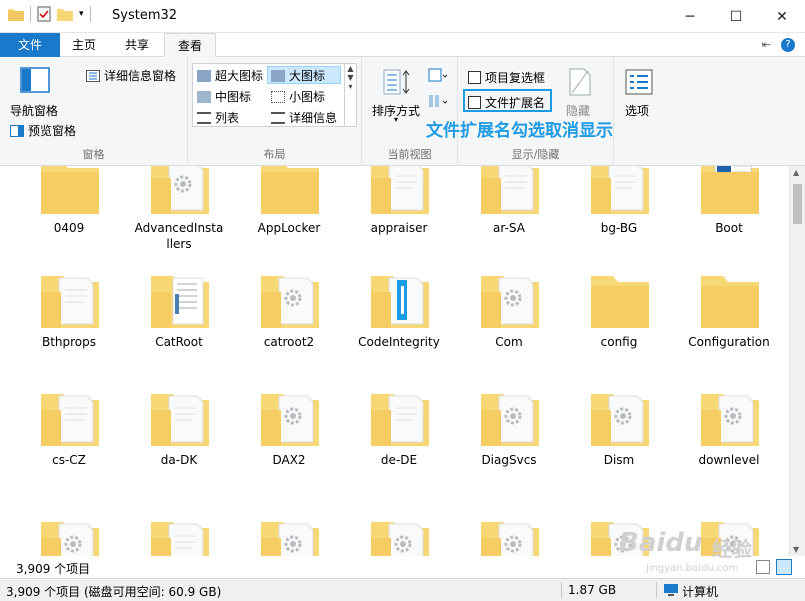 Image resolution: width=805 pixels, height=601 pixels. What do you see at coordinates (179, 211) in the screenshot?
I see `folder-item: AdvancedInstallers` at bounding box center [179, 211].